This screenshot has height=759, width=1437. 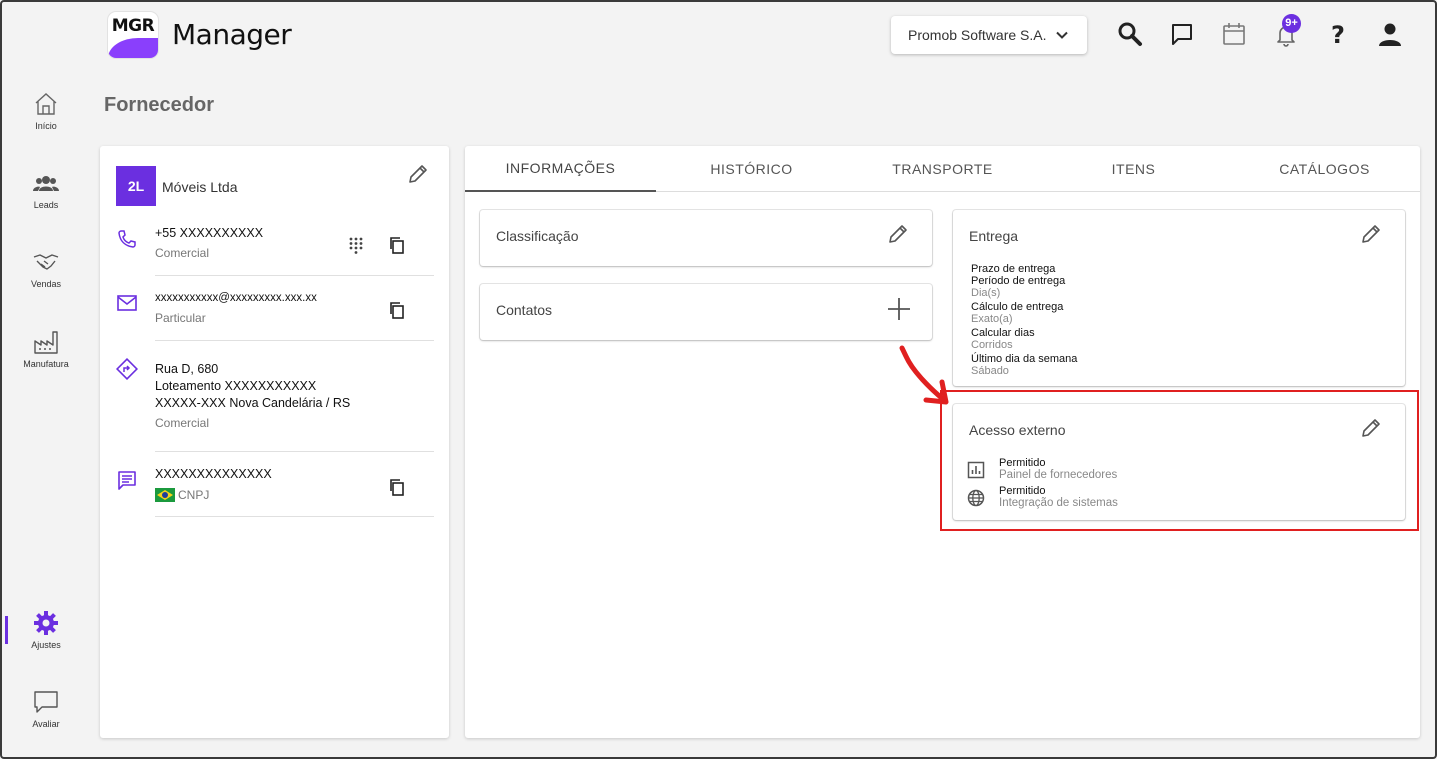 What do you see at coordinates (46, 724) in the screenshot?
I see `nav-label-avaliar: Avaliar` at bounding box center [46, 724].